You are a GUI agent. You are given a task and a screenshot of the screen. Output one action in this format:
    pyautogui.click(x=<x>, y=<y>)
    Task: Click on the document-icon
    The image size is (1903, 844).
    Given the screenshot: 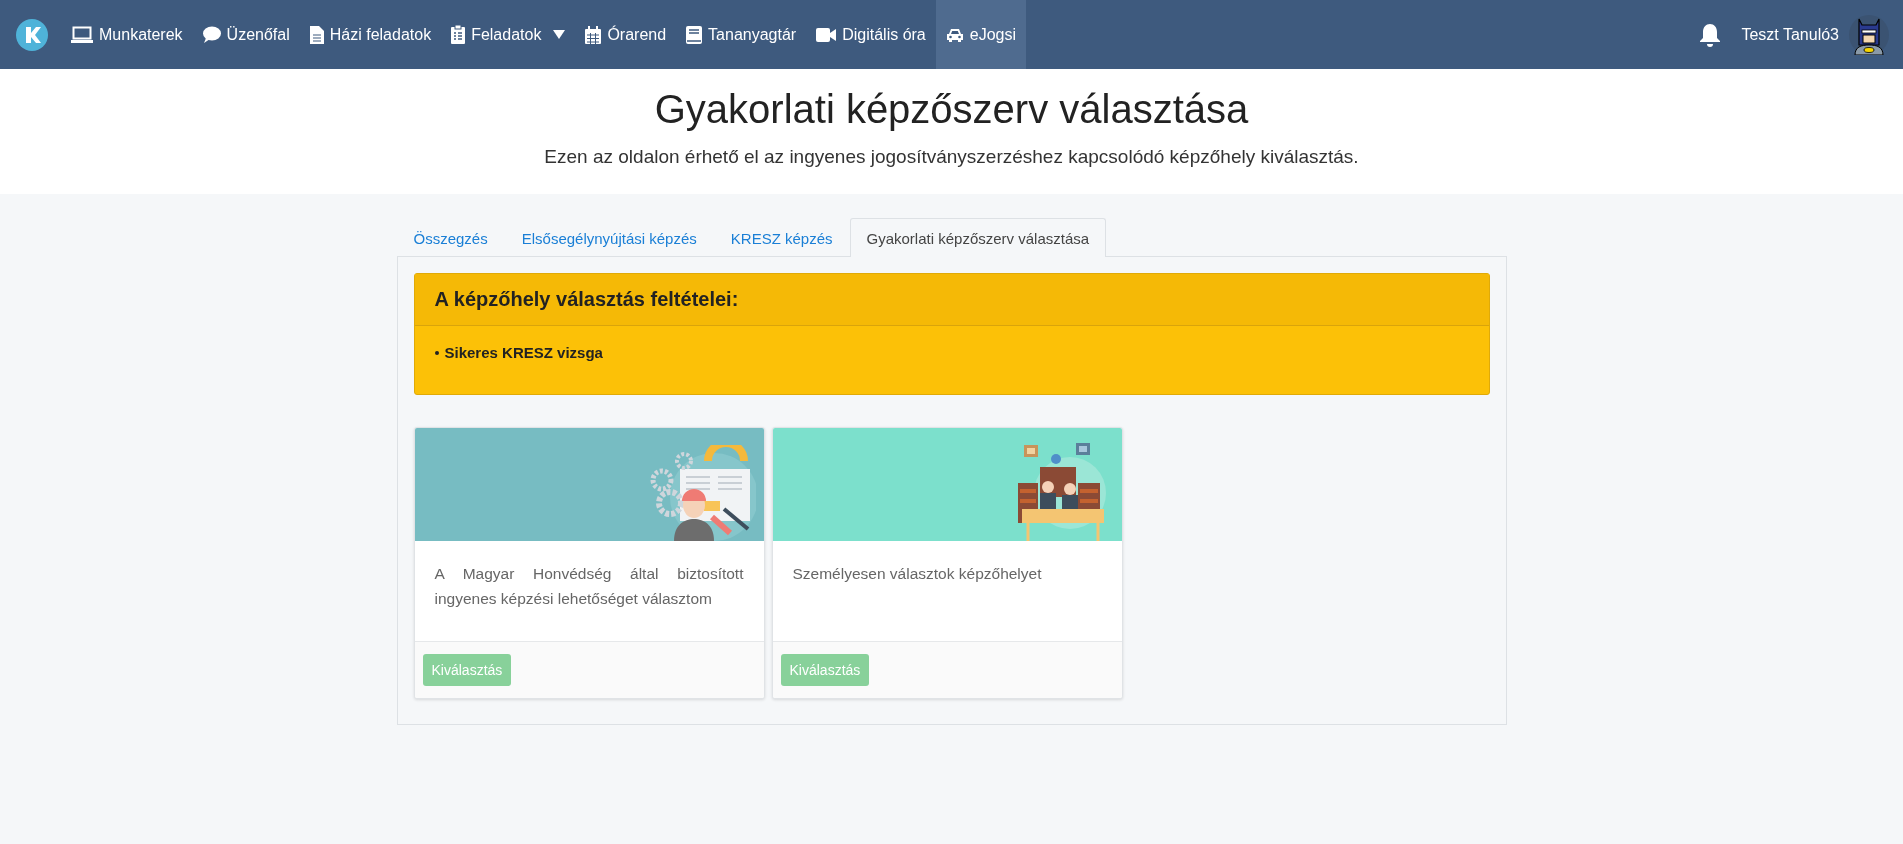 What is the action you would take?
    pyautogui.click(x=316, y=34)
    